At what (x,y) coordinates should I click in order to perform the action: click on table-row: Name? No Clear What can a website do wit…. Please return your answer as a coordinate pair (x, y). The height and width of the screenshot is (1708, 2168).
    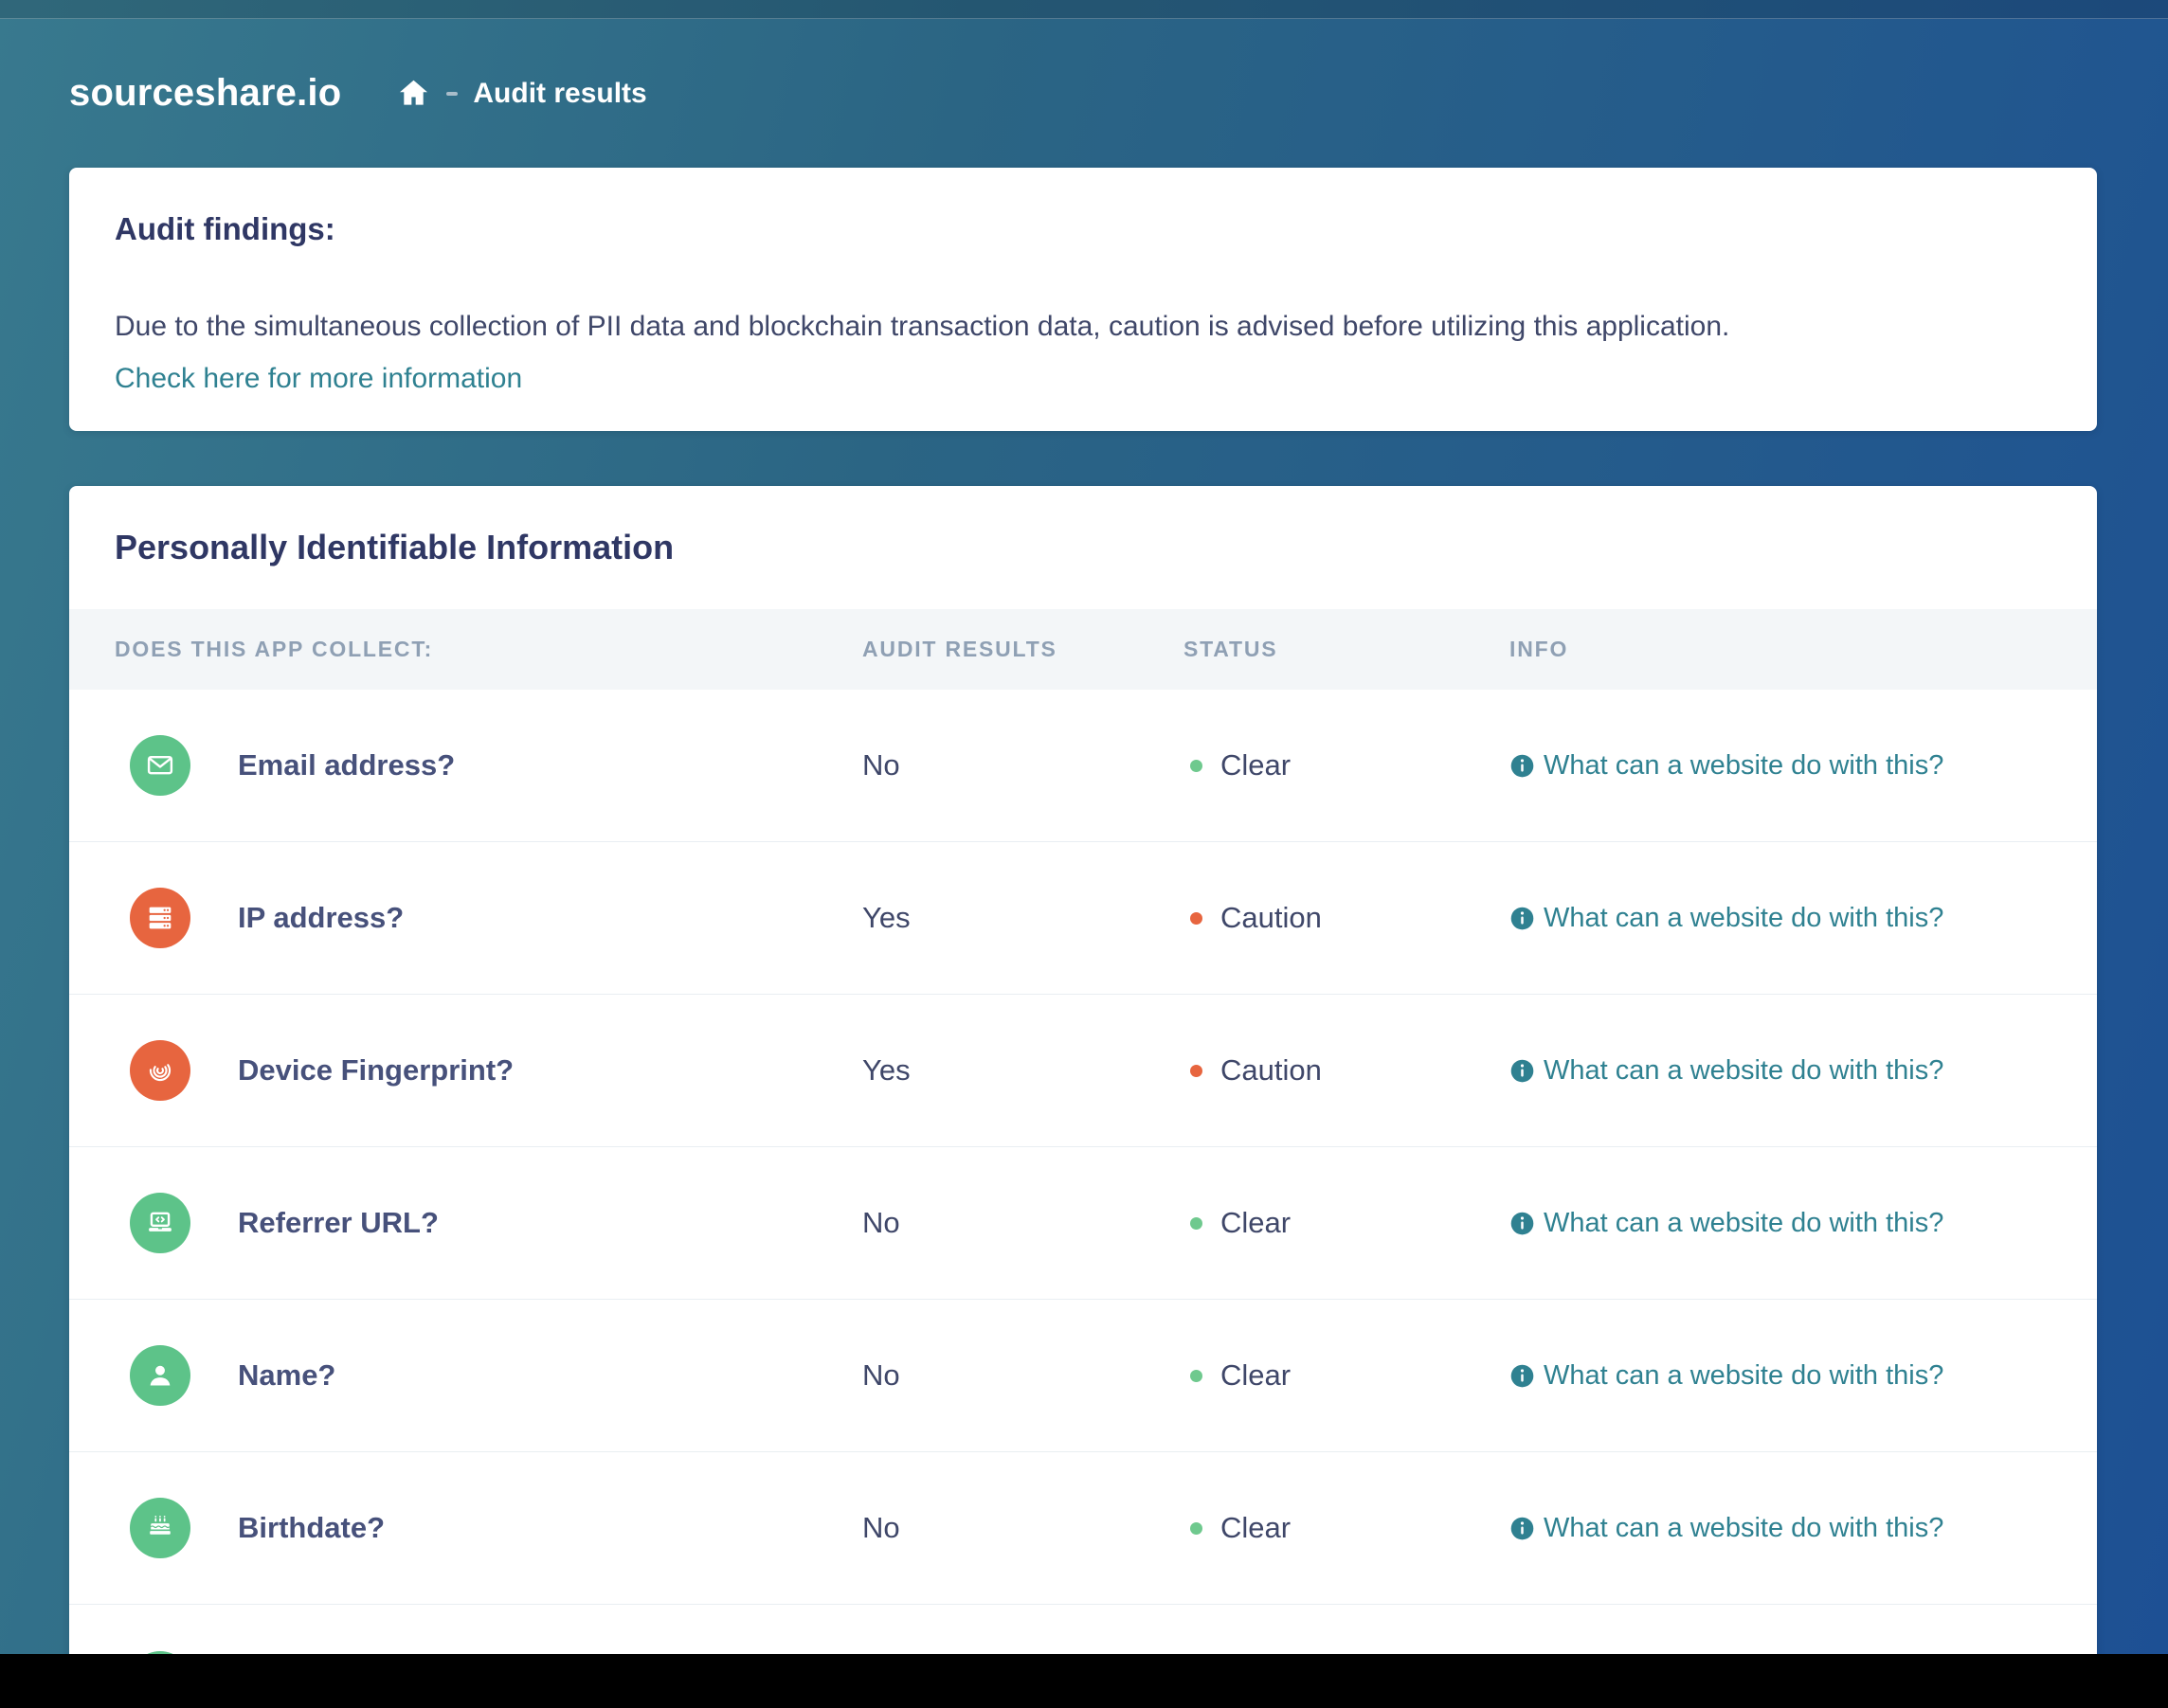
    Looking at the image, I should click on (1083, 1376).